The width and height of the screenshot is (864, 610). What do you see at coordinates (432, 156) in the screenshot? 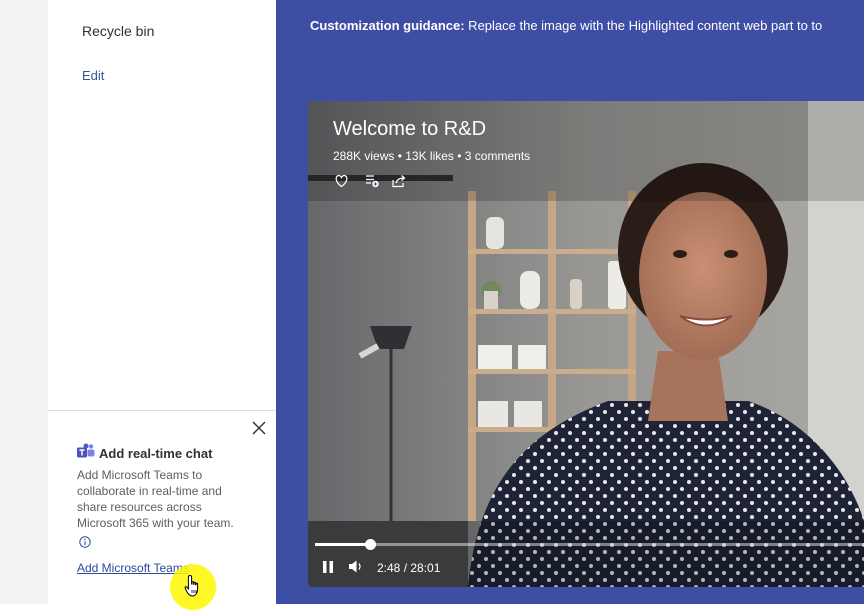
I see `video-stats: 288K views • 13K likes • 3 comments` at bounding box center [432, 156].